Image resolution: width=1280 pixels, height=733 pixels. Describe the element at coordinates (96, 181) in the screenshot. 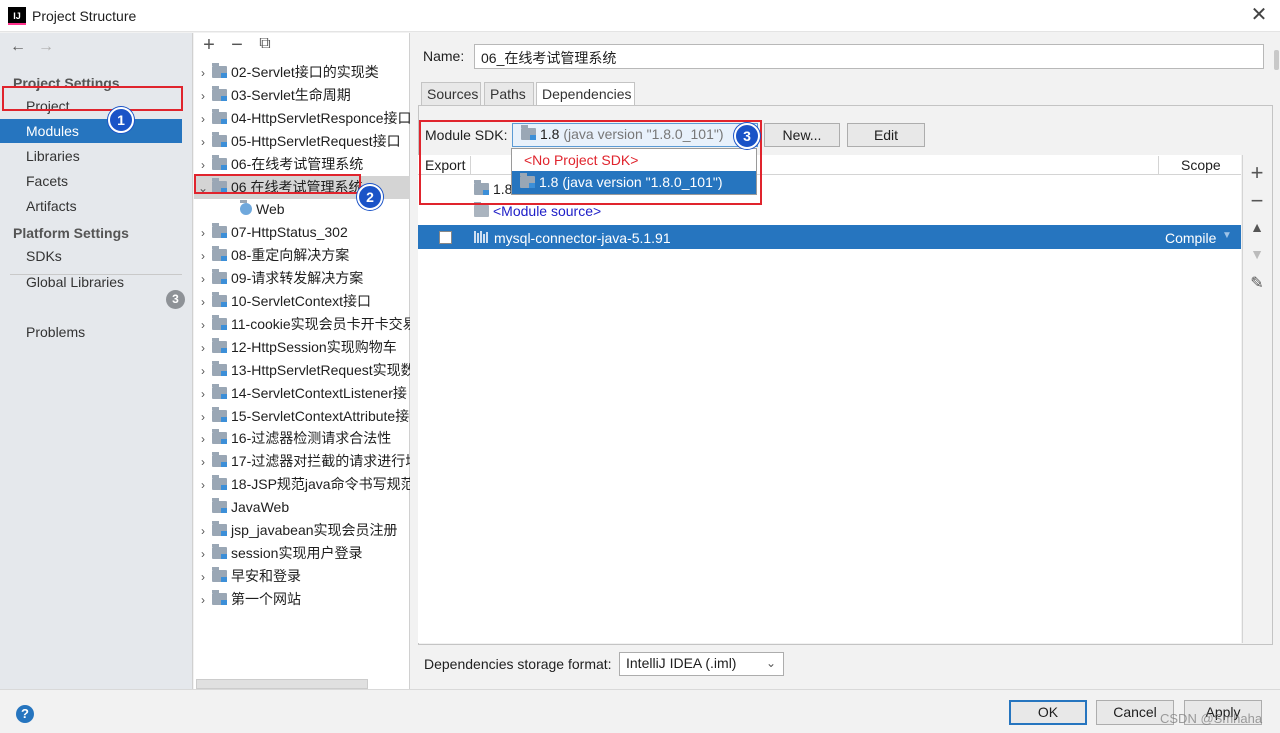

I see `nav-item-facets: Facets` at that location.